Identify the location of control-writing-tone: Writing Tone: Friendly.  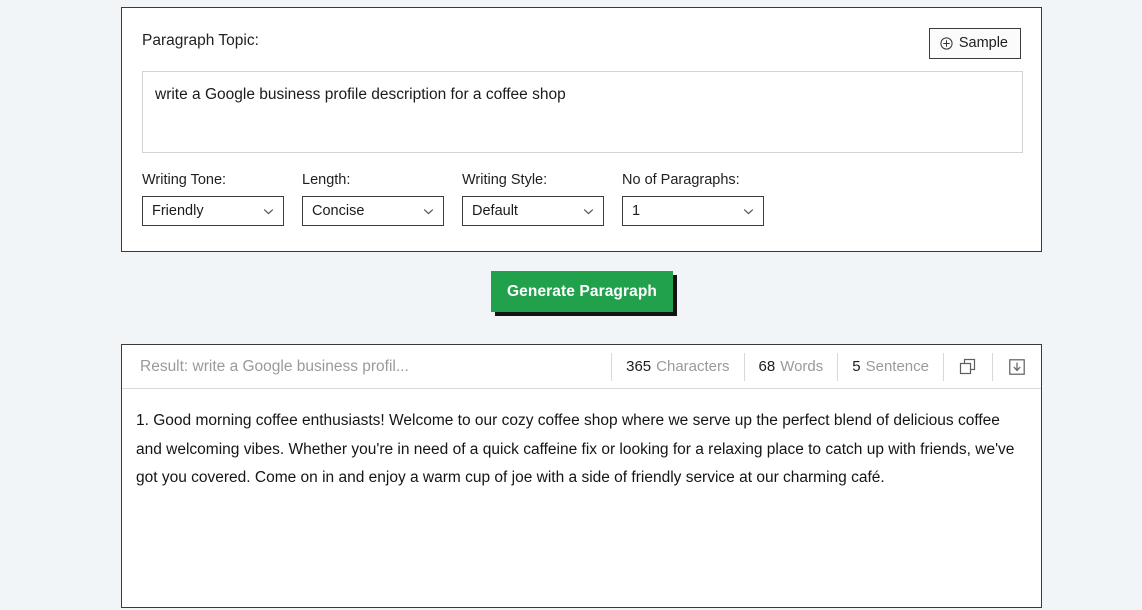
(221, 198).